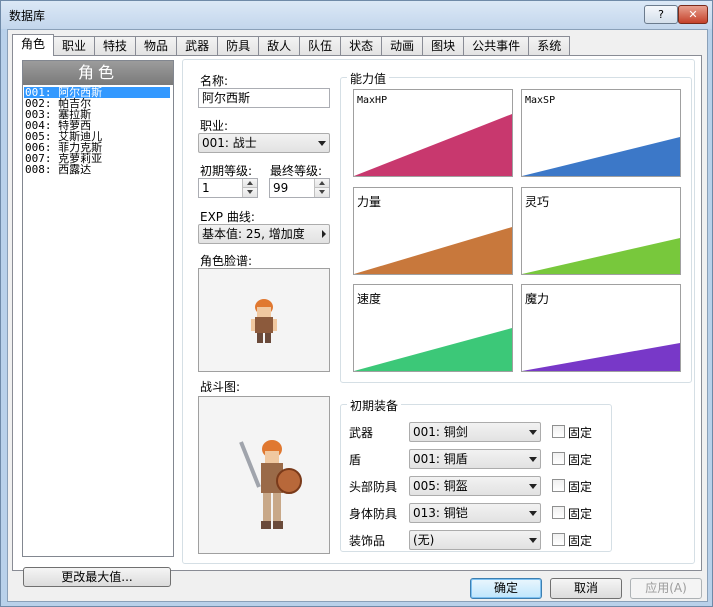 Image resolution: width=713 pixels, height=607 pixels. I want to click on equipment-select: 013: 铜铠, so click(475, 513).